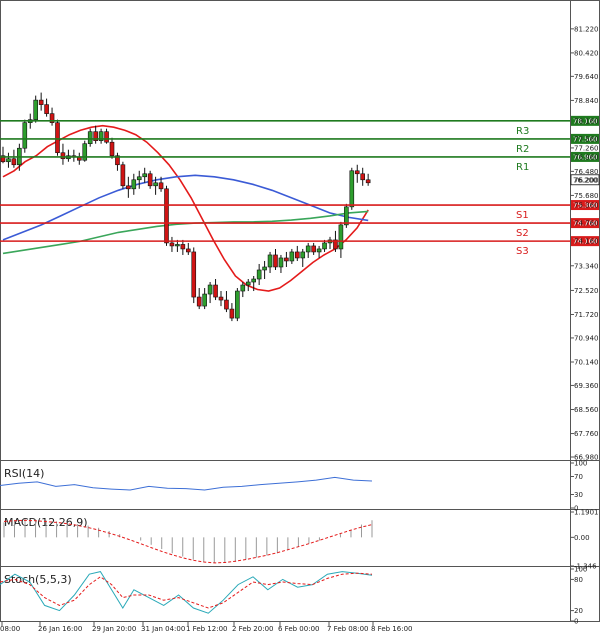 This screenshot has height=634, width=600. I want to click on level-name-s1: S1, so click(522, 215).